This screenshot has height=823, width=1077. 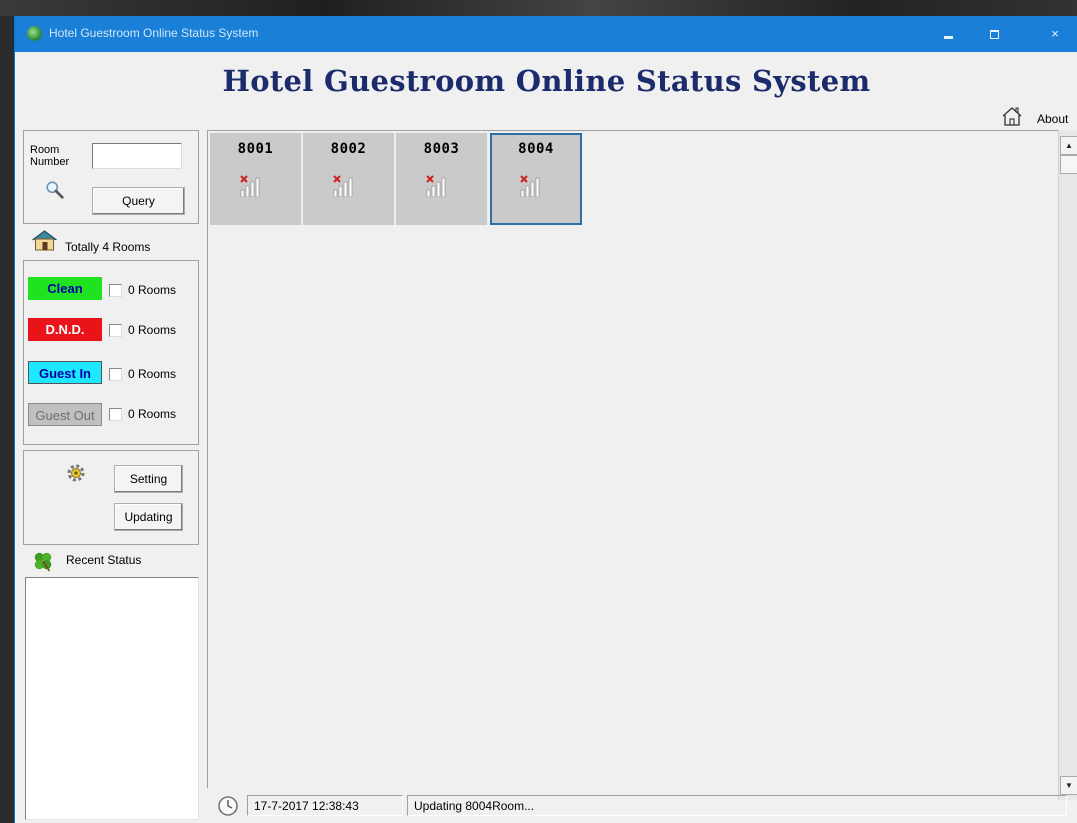 What do you see at coordinates (1068, 145) in the screenshot?
I see `scroll-up-icon: ▲` at bounding box center [1068, 145].